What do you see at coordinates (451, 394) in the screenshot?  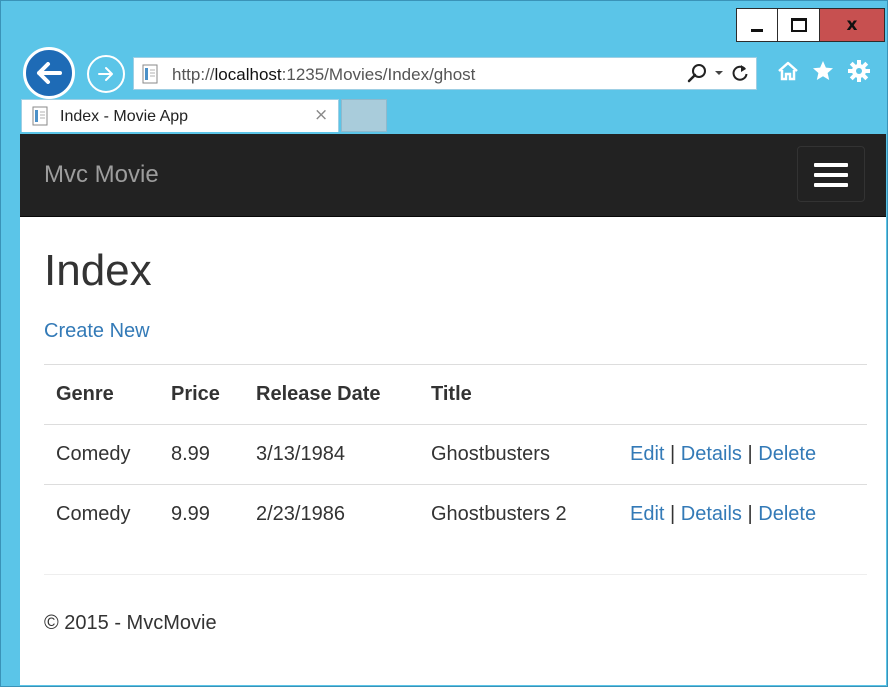 I see `column-header-title: Title` at bounding box center [451, 394].